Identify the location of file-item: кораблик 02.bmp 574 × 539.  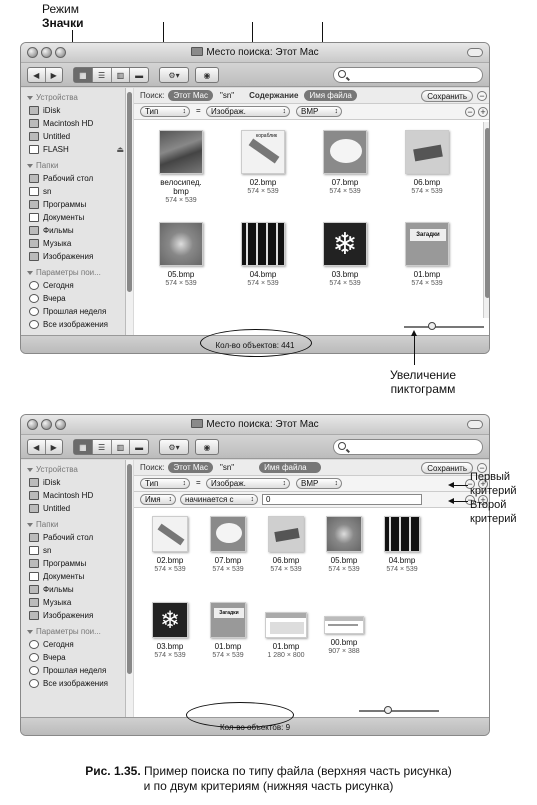
(263, 163).